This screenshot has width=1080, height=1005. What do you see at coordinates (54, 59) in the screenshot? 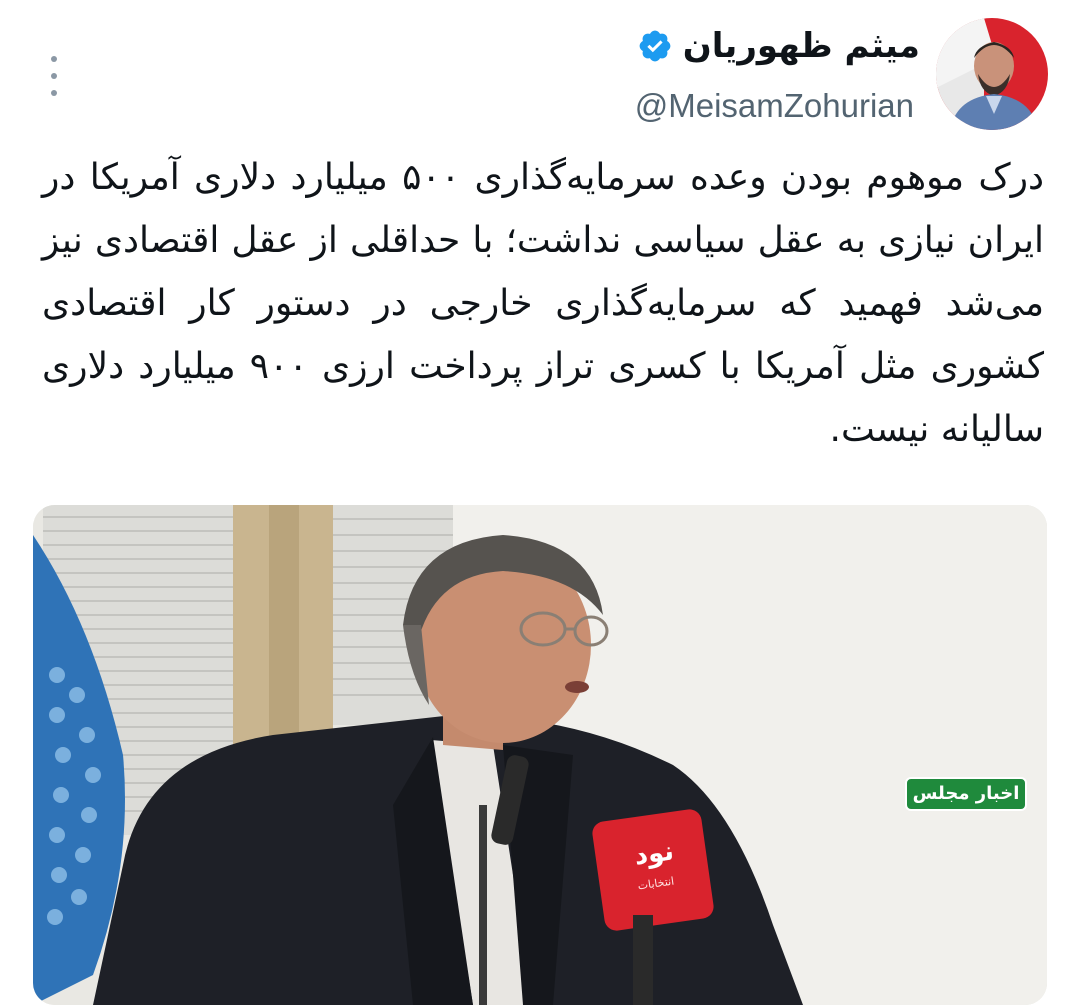
I see `more-vertical-icon` at bounding box center [54, 59].